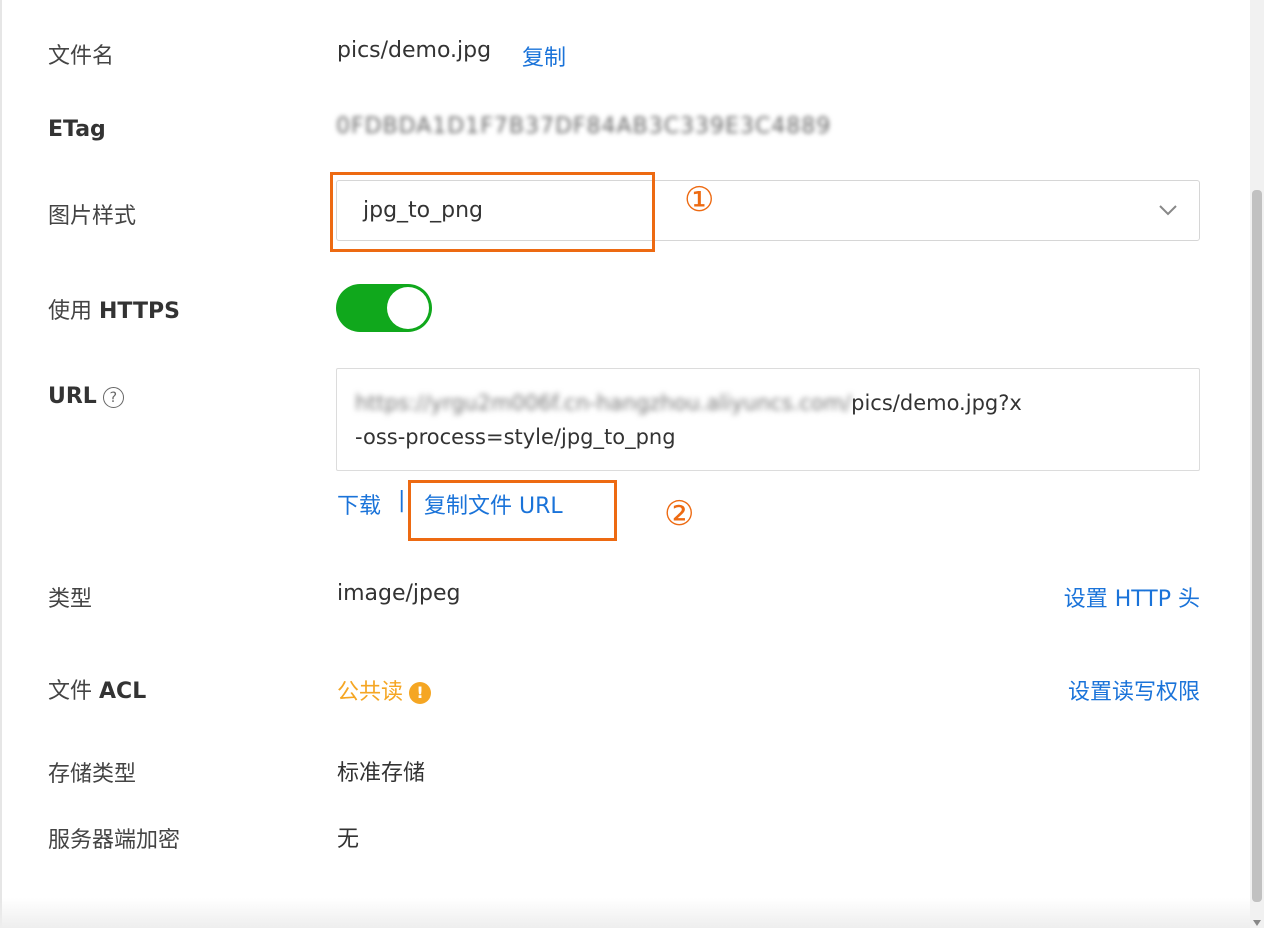  I want to click on filename-label: 文件名, so click(81, 56).